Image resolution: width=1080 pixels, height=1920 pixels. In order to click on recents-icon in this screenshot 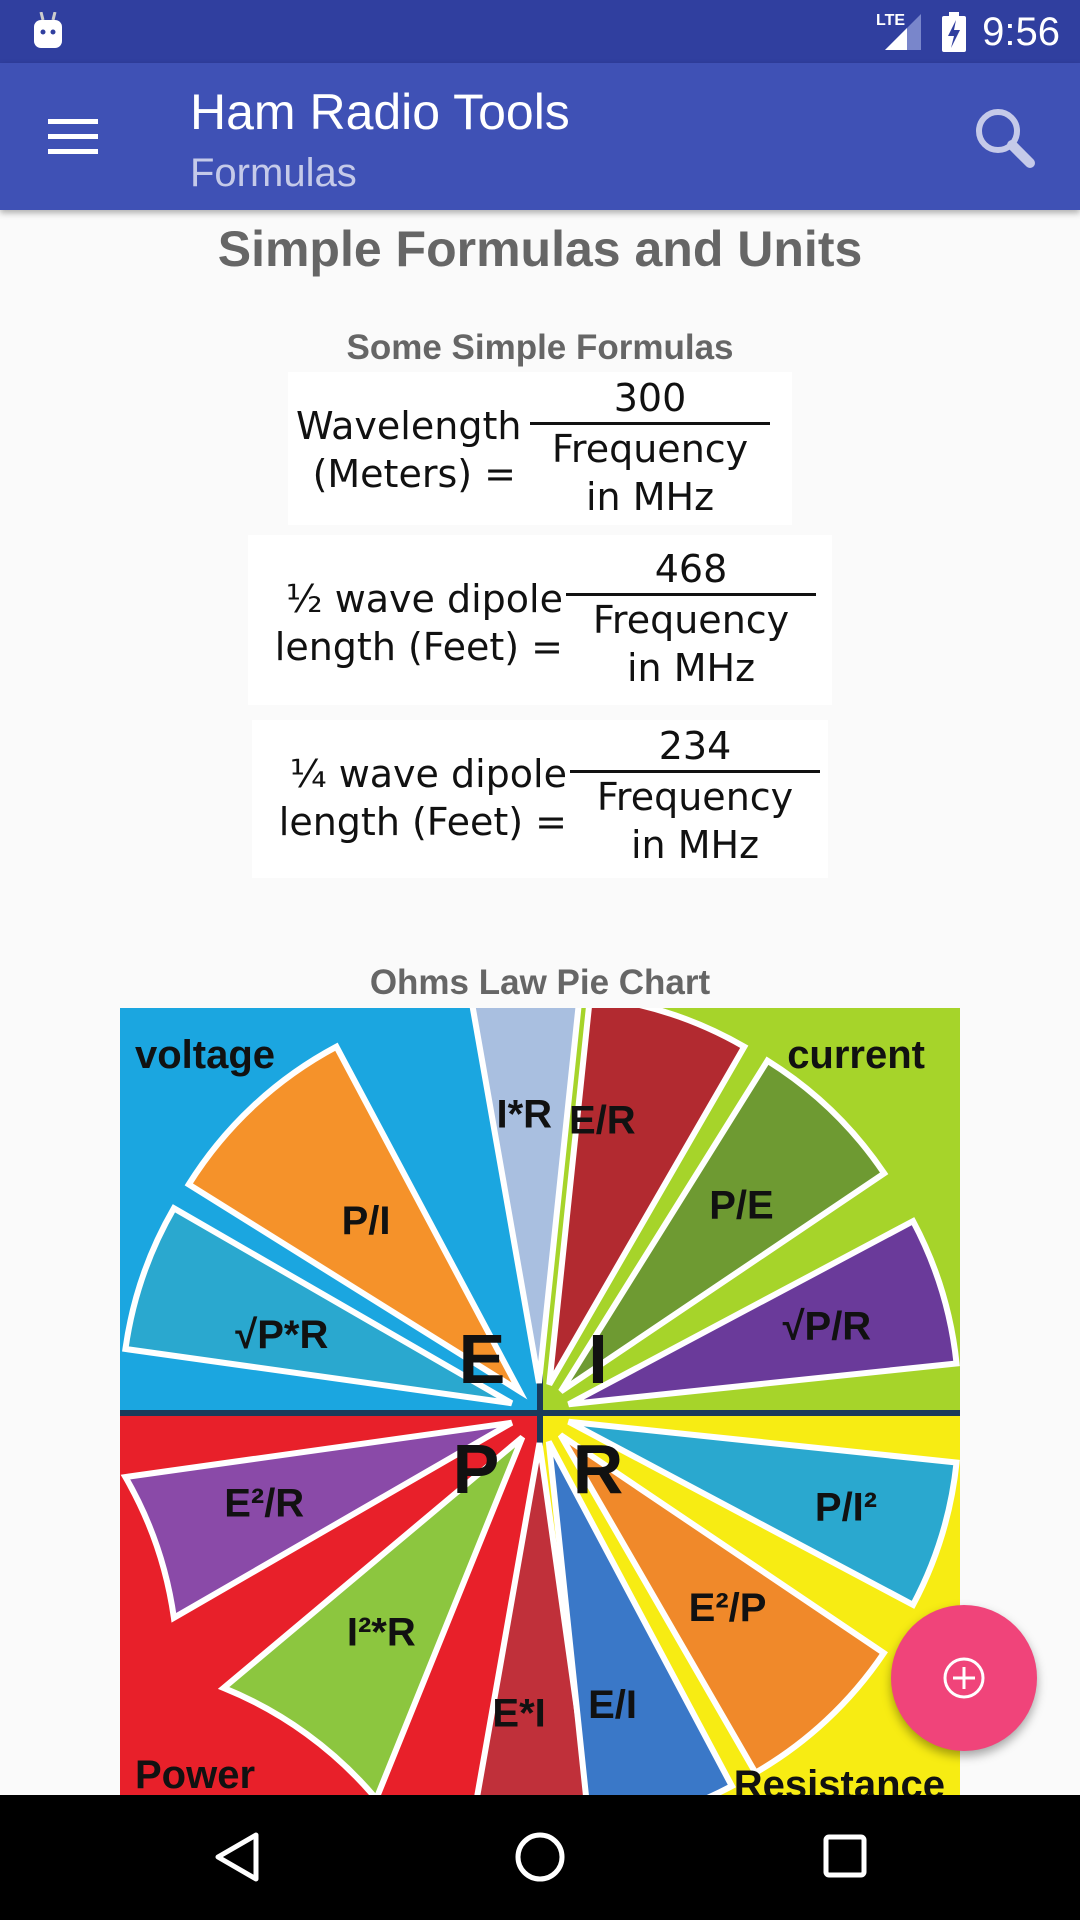, I will do `click(845, 1856)`.